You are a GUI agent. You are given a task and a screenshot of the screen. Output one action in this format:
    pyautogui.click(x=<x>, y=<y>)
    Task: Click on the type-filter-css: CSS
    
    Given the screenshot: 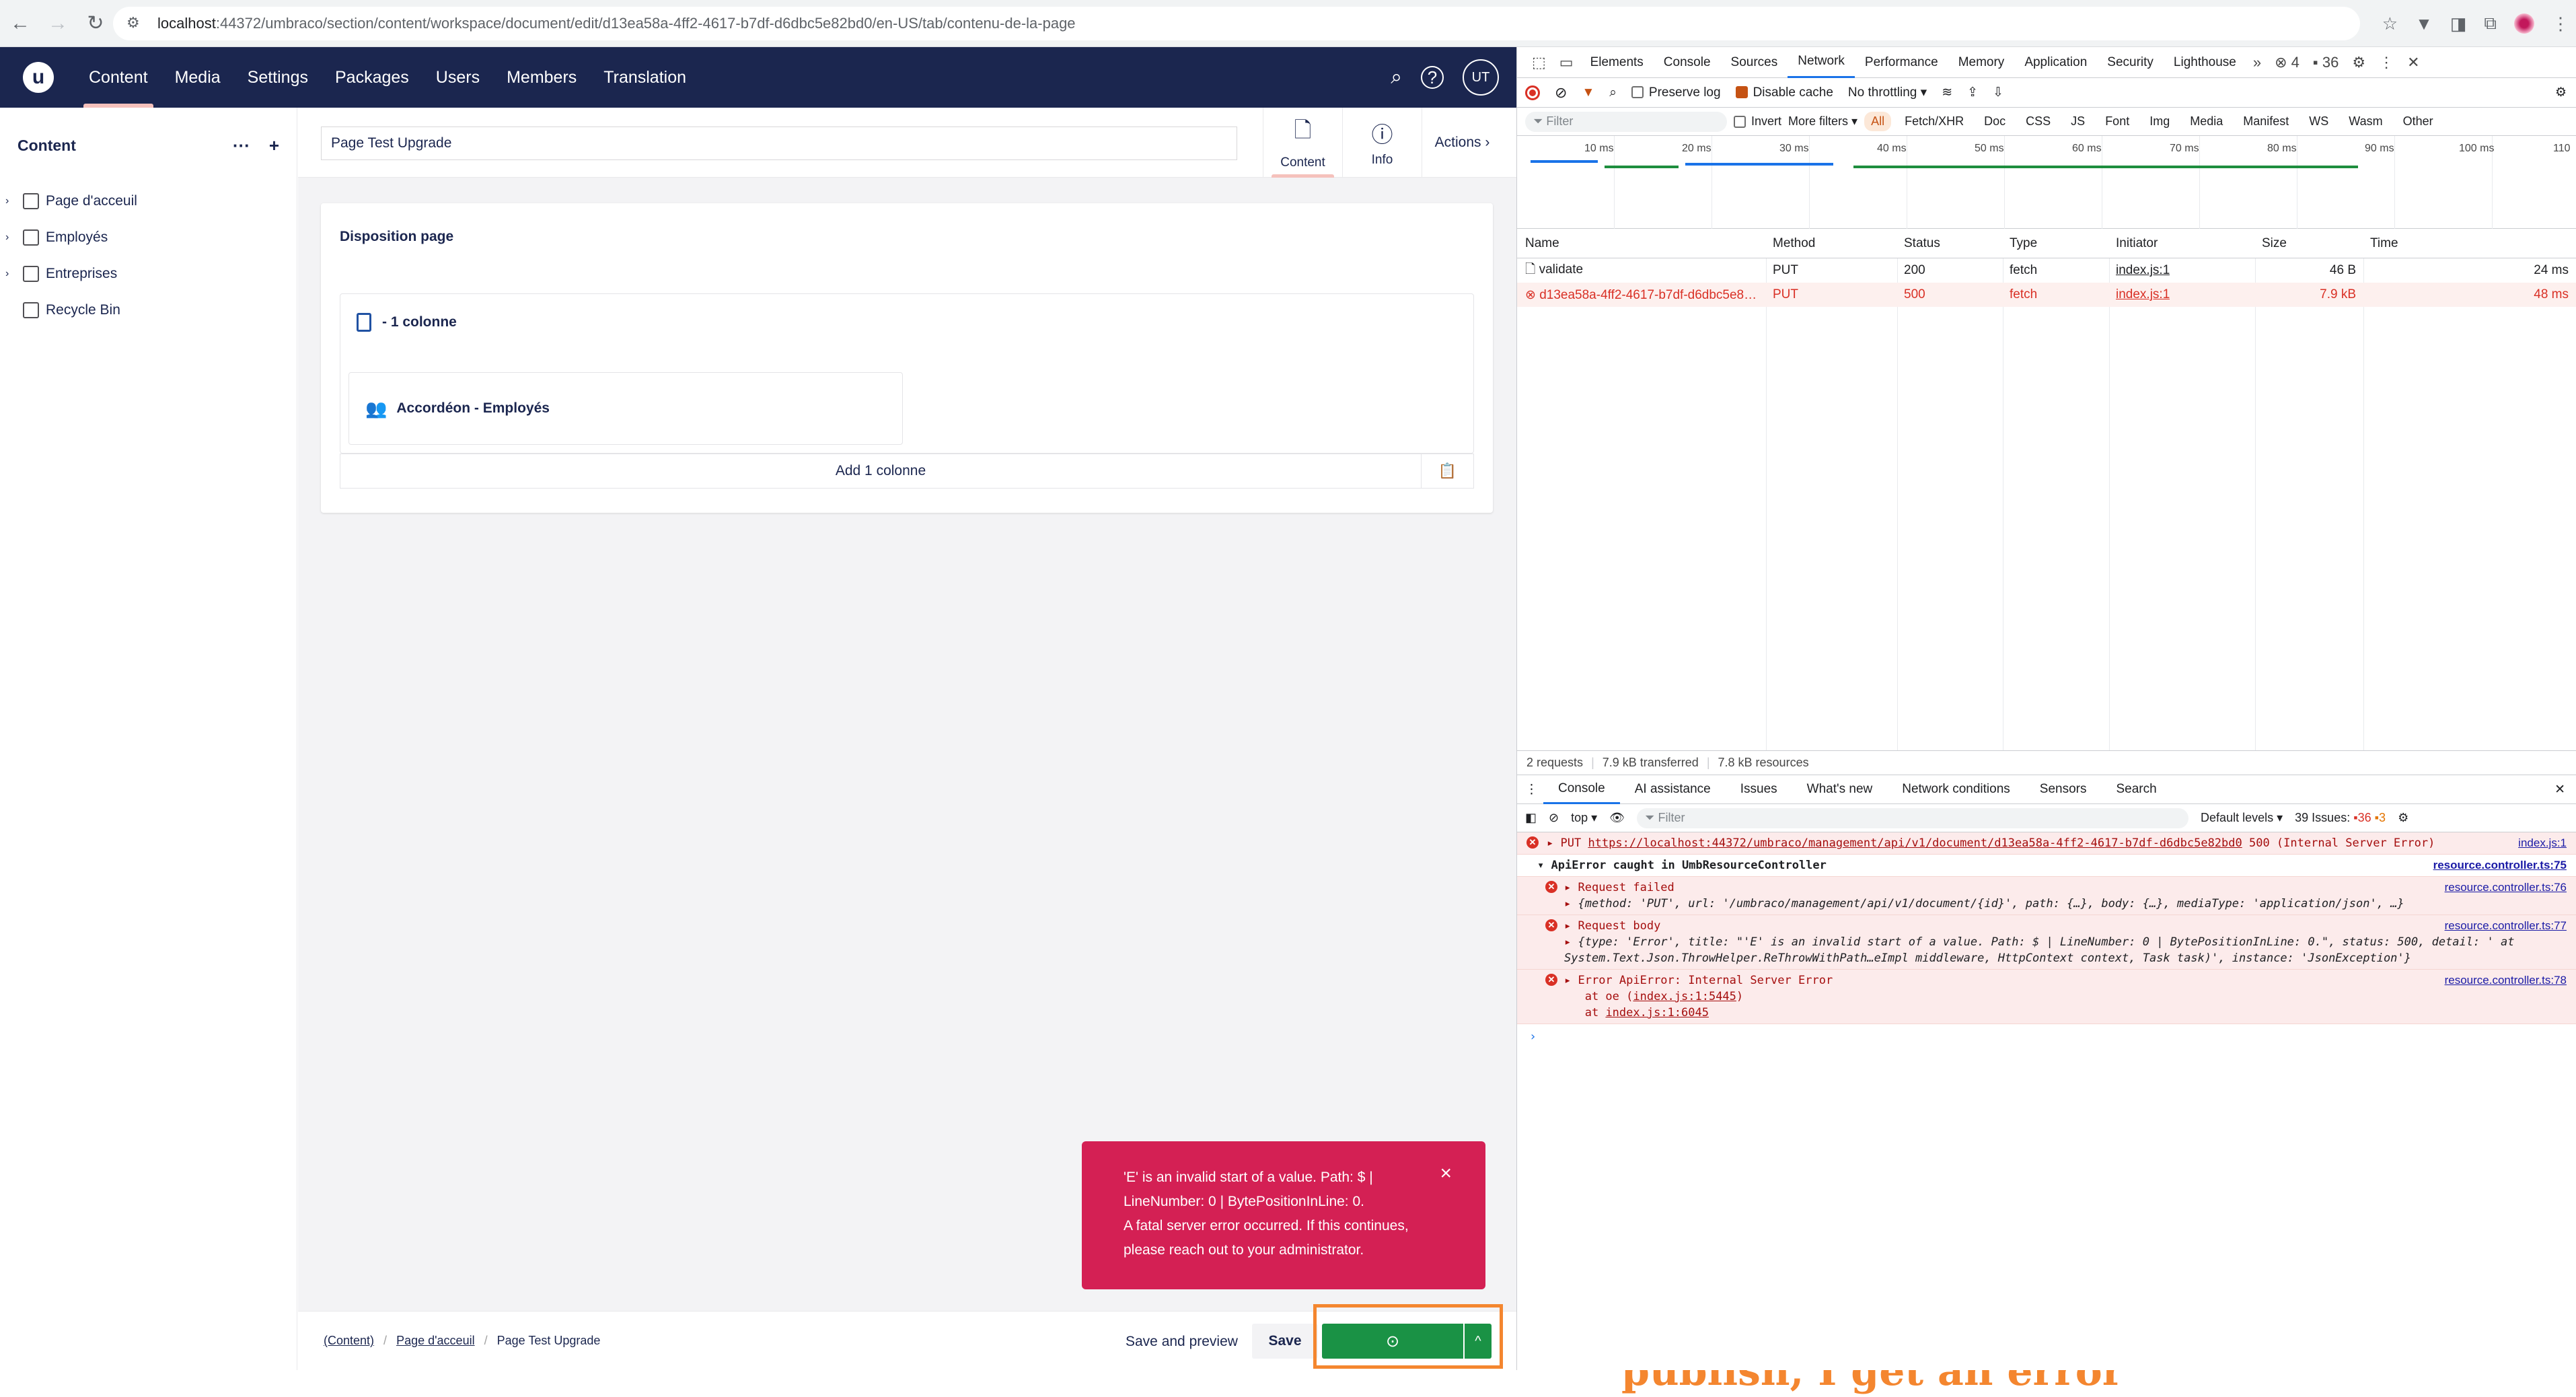 What is the action you would take?
    pyautogui.click(x=2038, y=121)
    